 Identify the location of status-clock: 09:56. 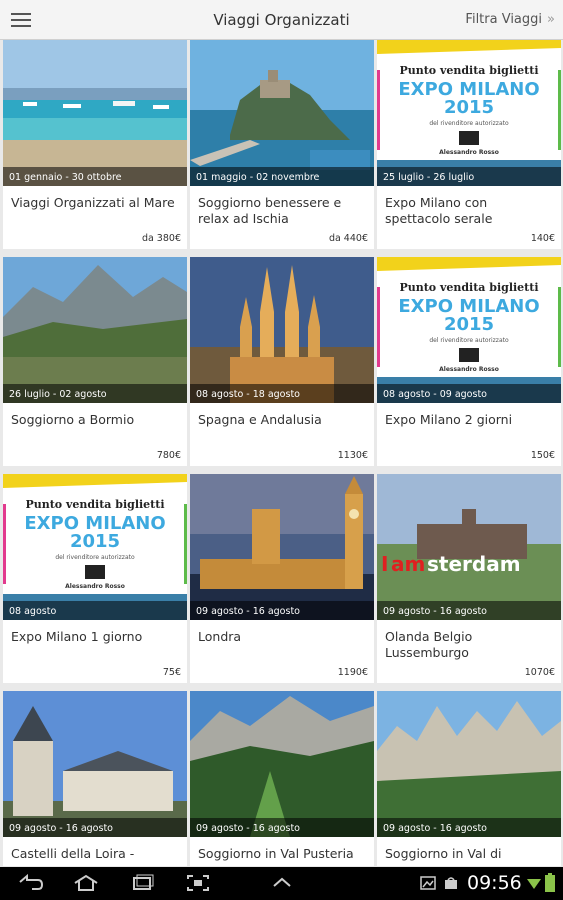
(494, 883).